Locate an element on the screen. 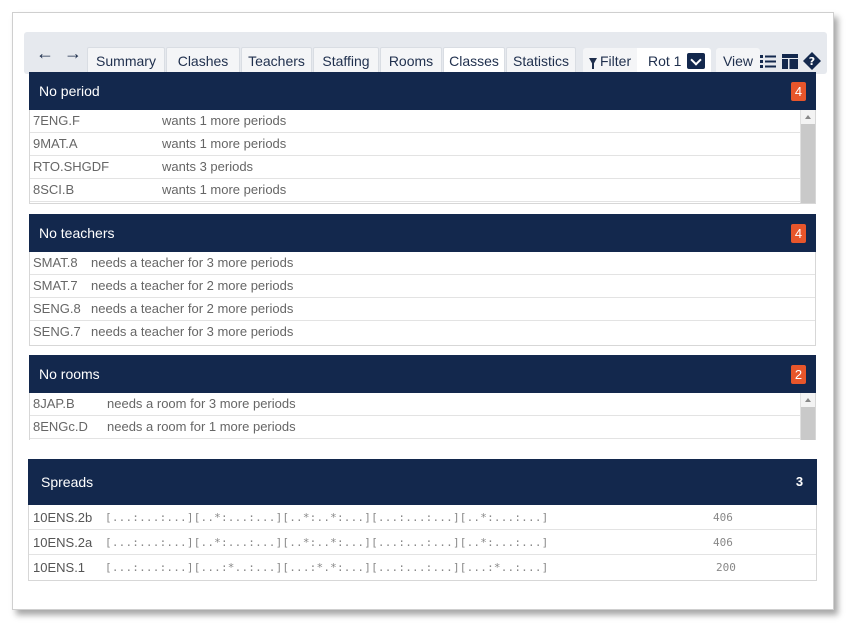  class-code: 8SCI.B is located at coordinates (54, 189).